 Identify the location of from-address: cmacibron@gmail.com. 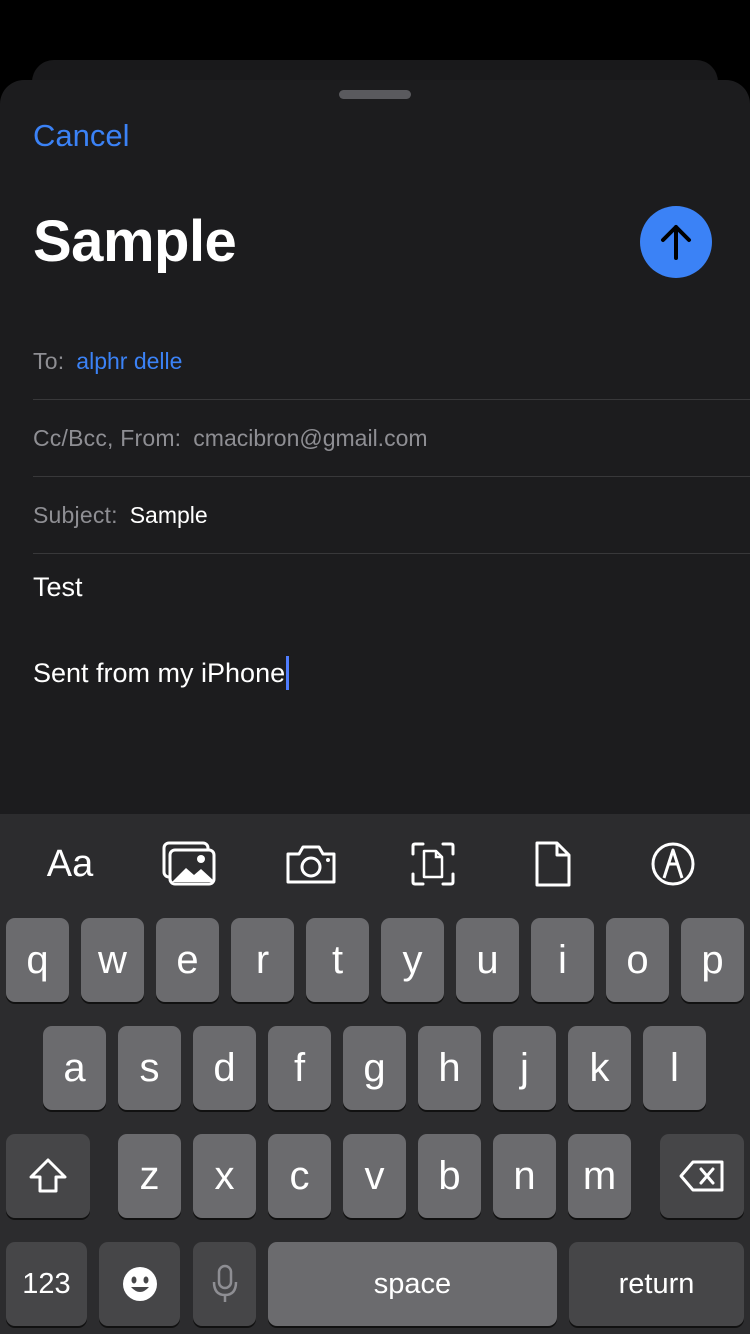
(310, 438).